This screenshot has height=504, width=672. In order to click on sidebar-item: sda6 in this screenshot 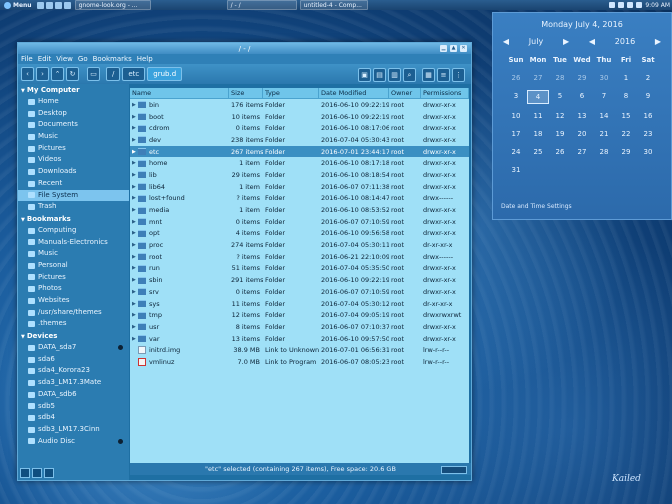, I will do `click(73, 360)`.